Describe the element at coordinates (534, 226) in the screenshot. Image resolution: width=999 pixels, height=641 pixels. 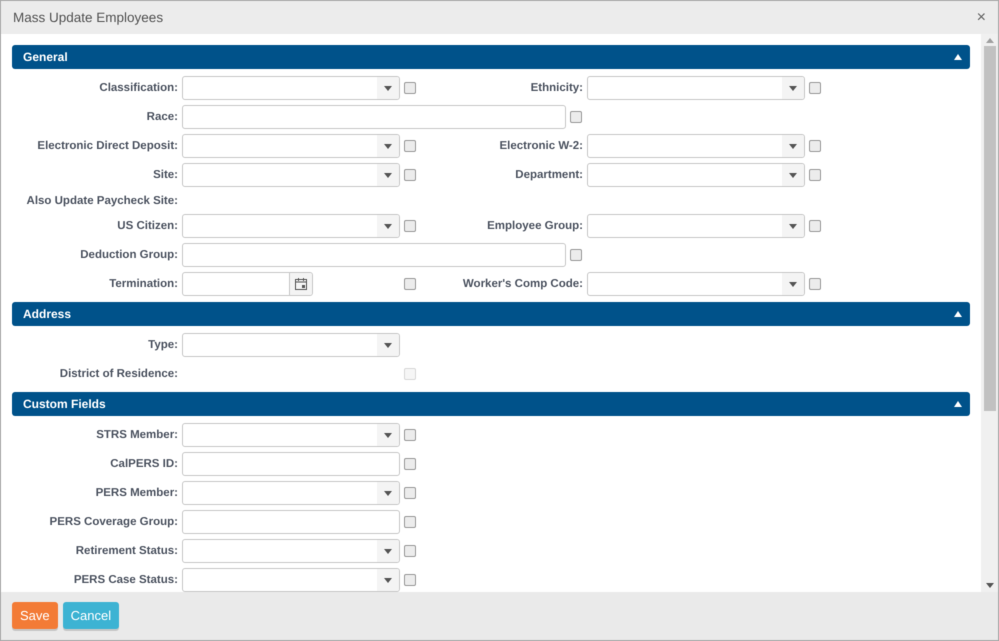
I see `field-label: Employee Group:` at that location.